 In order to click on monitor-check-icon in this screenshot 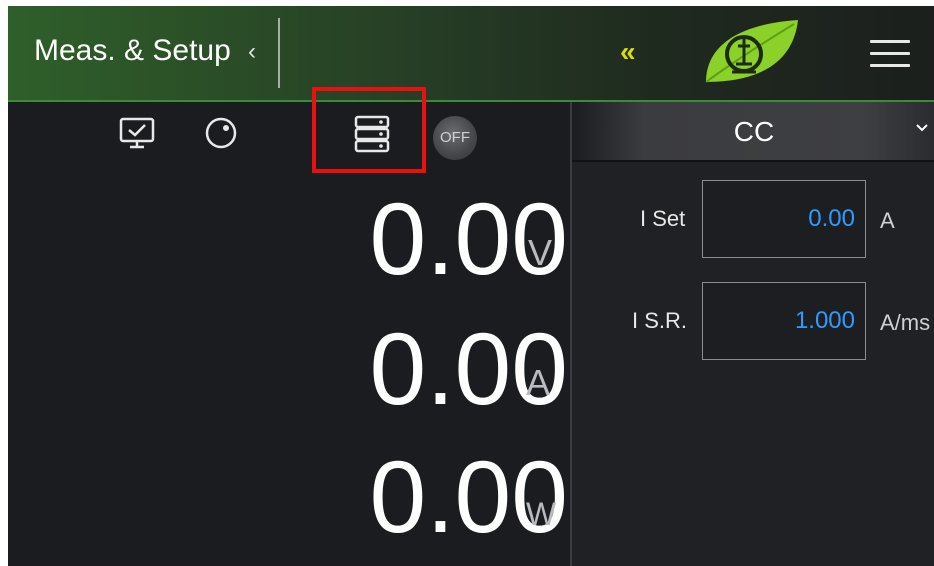, I will do `click(137, 133)`.